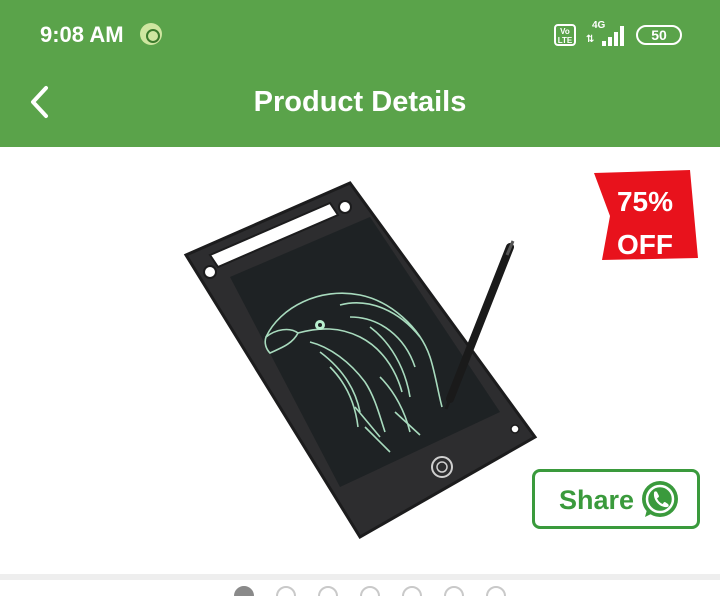  Describe the element at coordinates (590, 39) in the screenshot. I see `data-arrows-icon: ⇅` at that location.